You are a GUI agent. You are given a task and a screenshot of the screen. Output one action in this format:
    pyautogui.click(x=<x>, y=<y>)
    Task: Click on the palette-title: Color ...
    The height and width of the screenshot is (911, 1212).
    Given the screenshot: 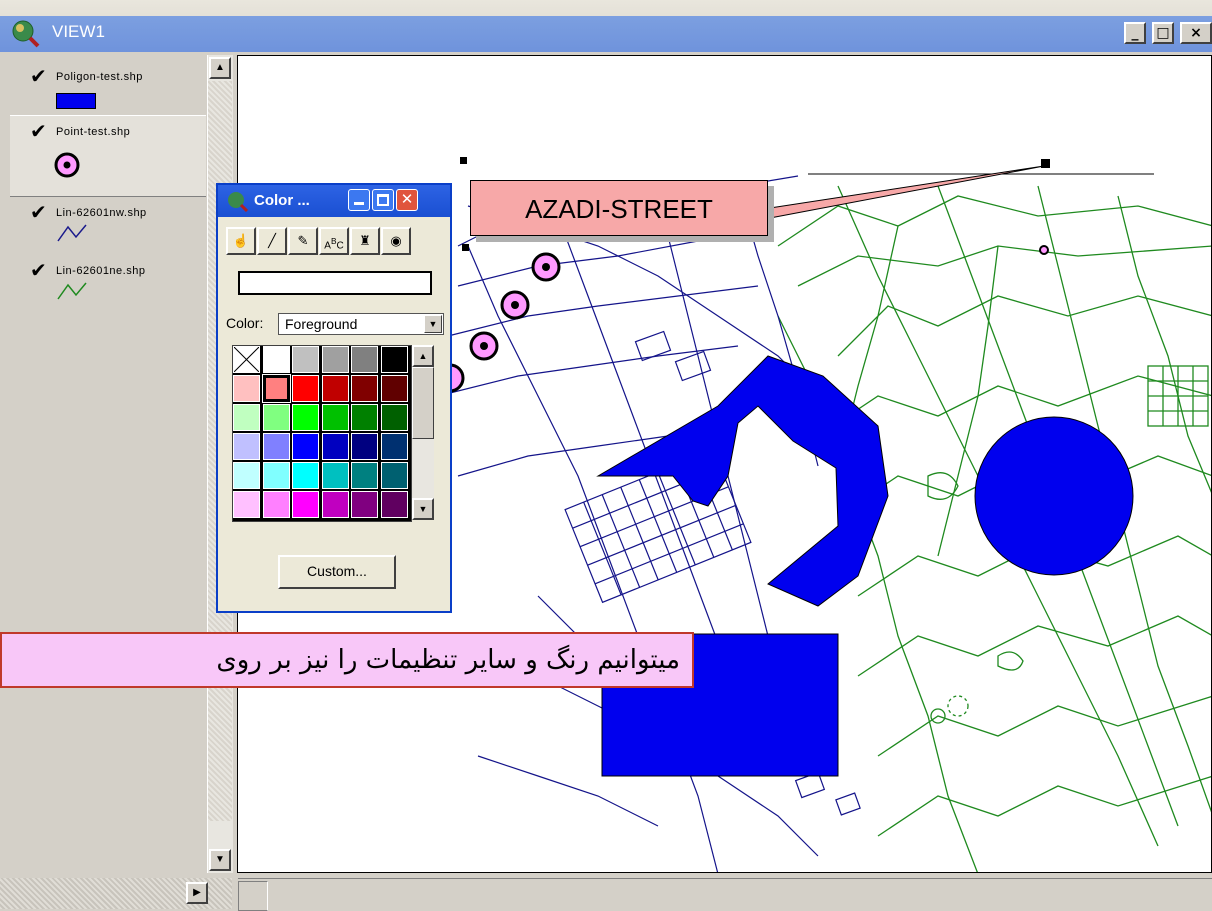 What is the action you would take?
    pyautogui.click(x=282, y=200)
    